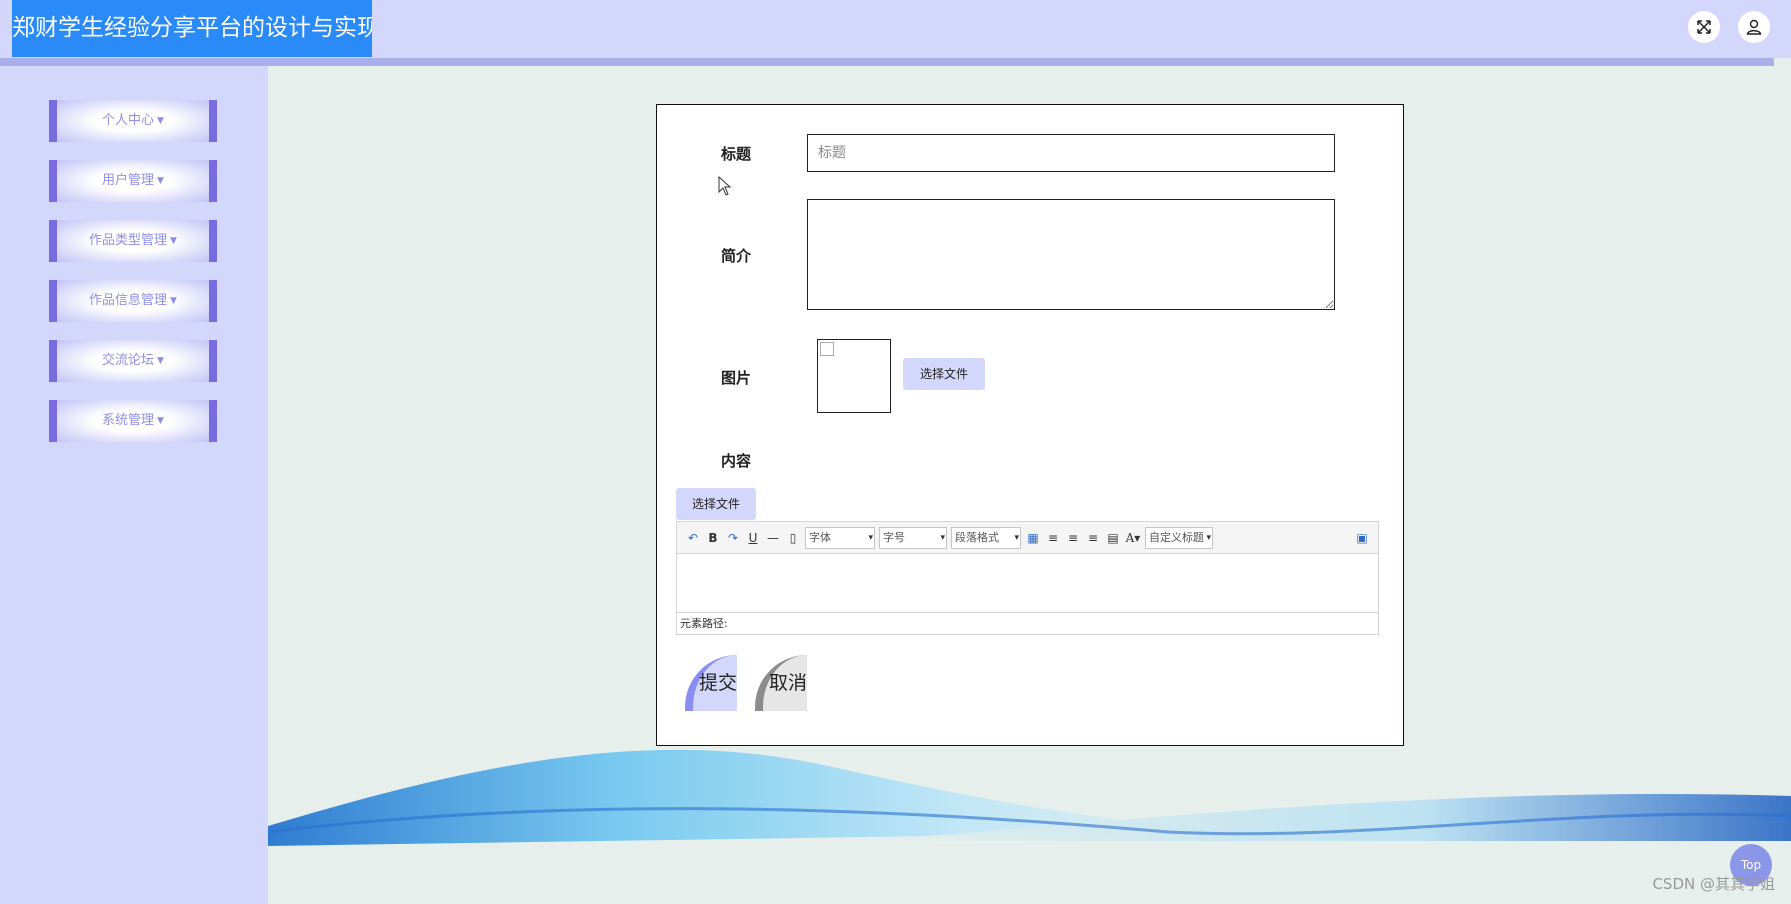  I want to click on sidebar-item-label: 用户管理, so click(128, 180).